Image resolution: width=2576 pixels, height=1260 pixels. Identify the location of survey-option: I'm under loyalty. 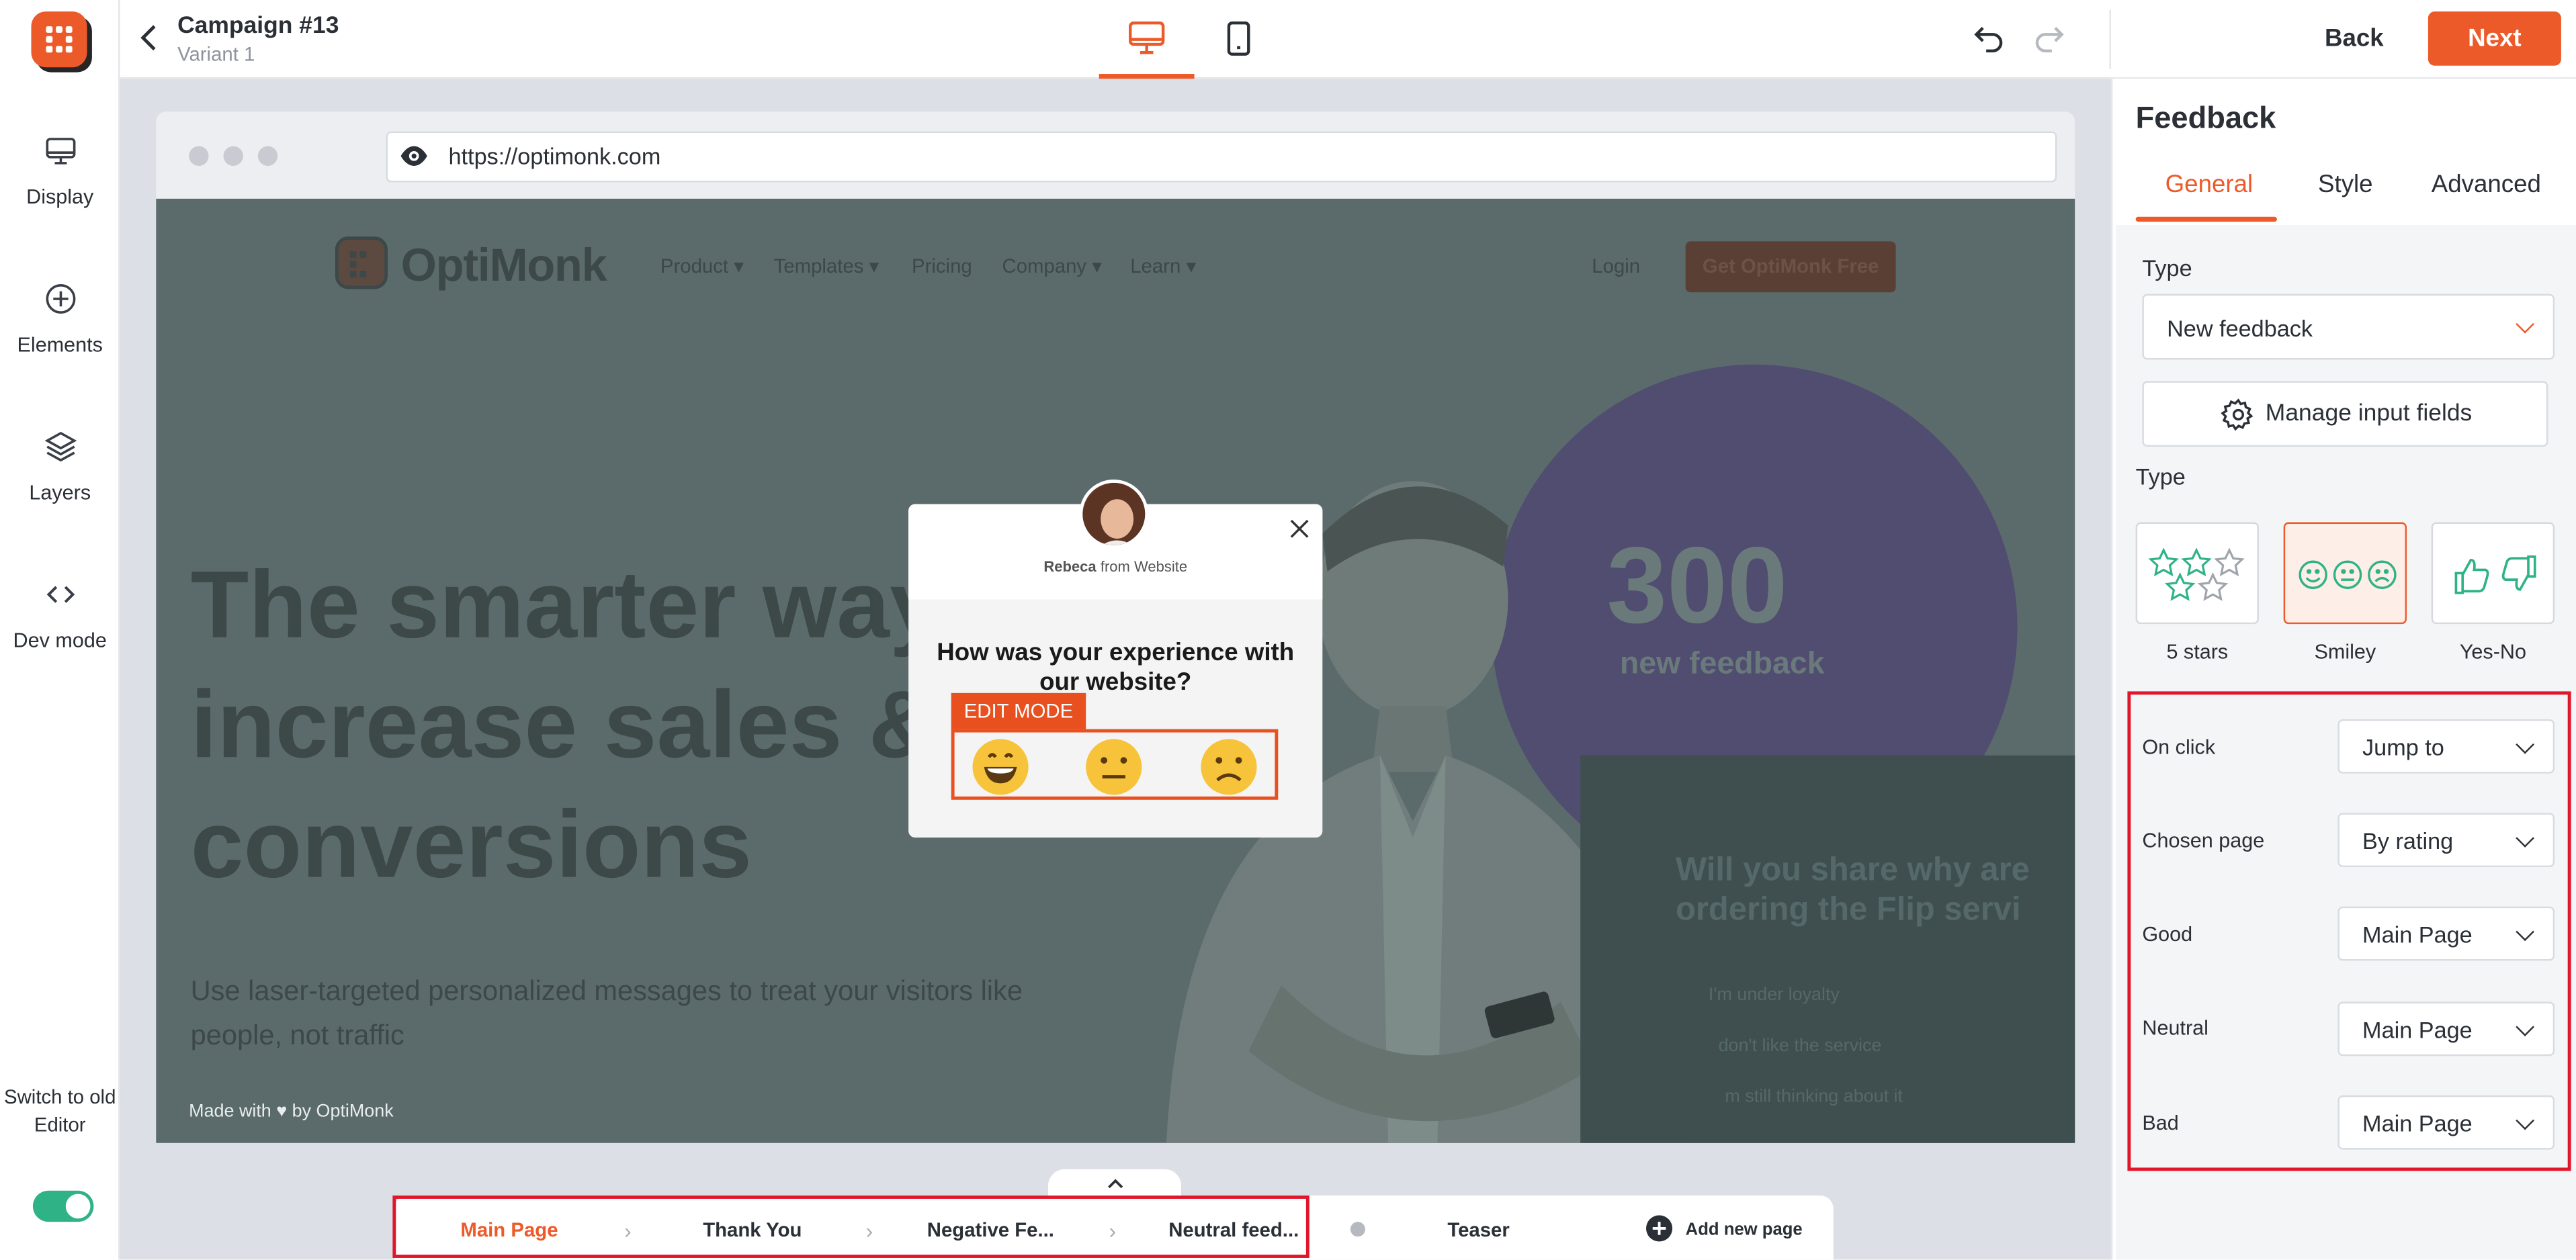
(1774, 995).